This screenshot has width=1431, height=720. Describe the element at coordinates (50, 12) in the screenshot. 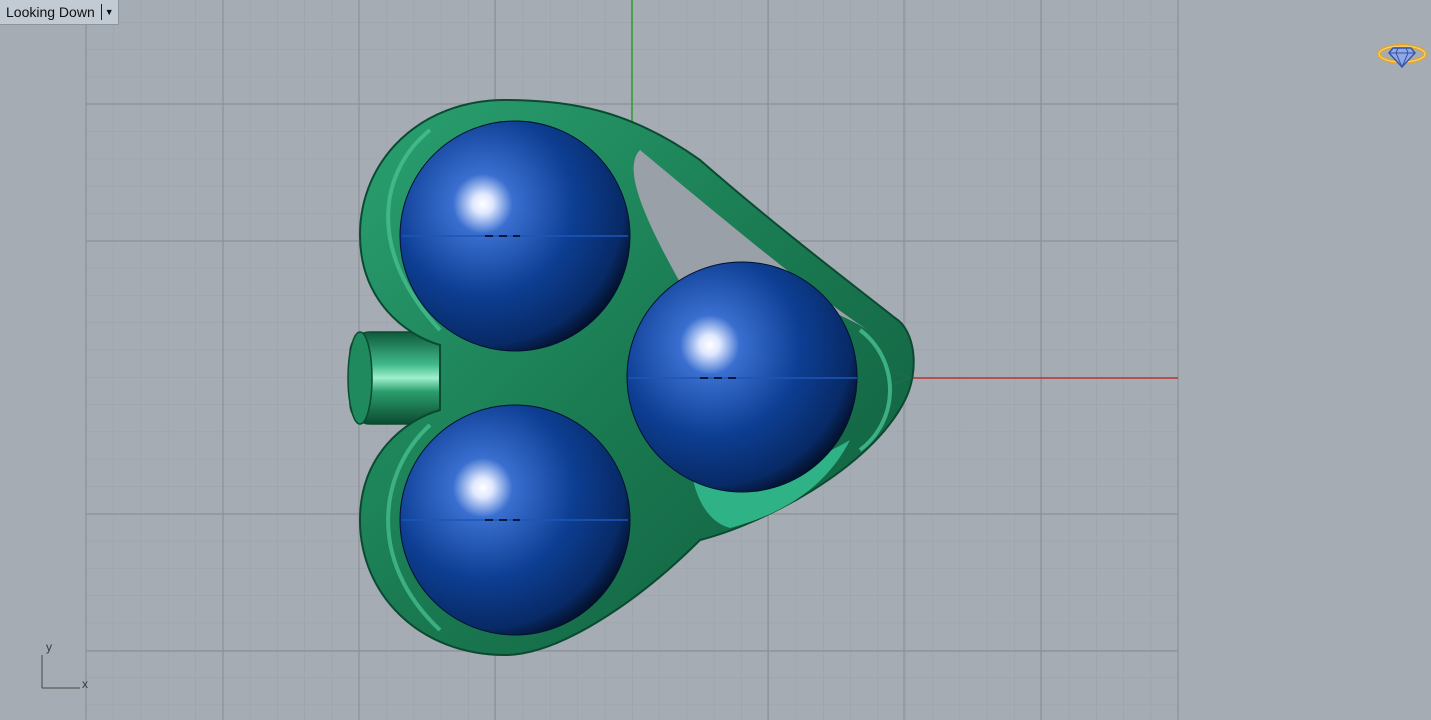

I see `viewport-title: Looking Down` at that location.